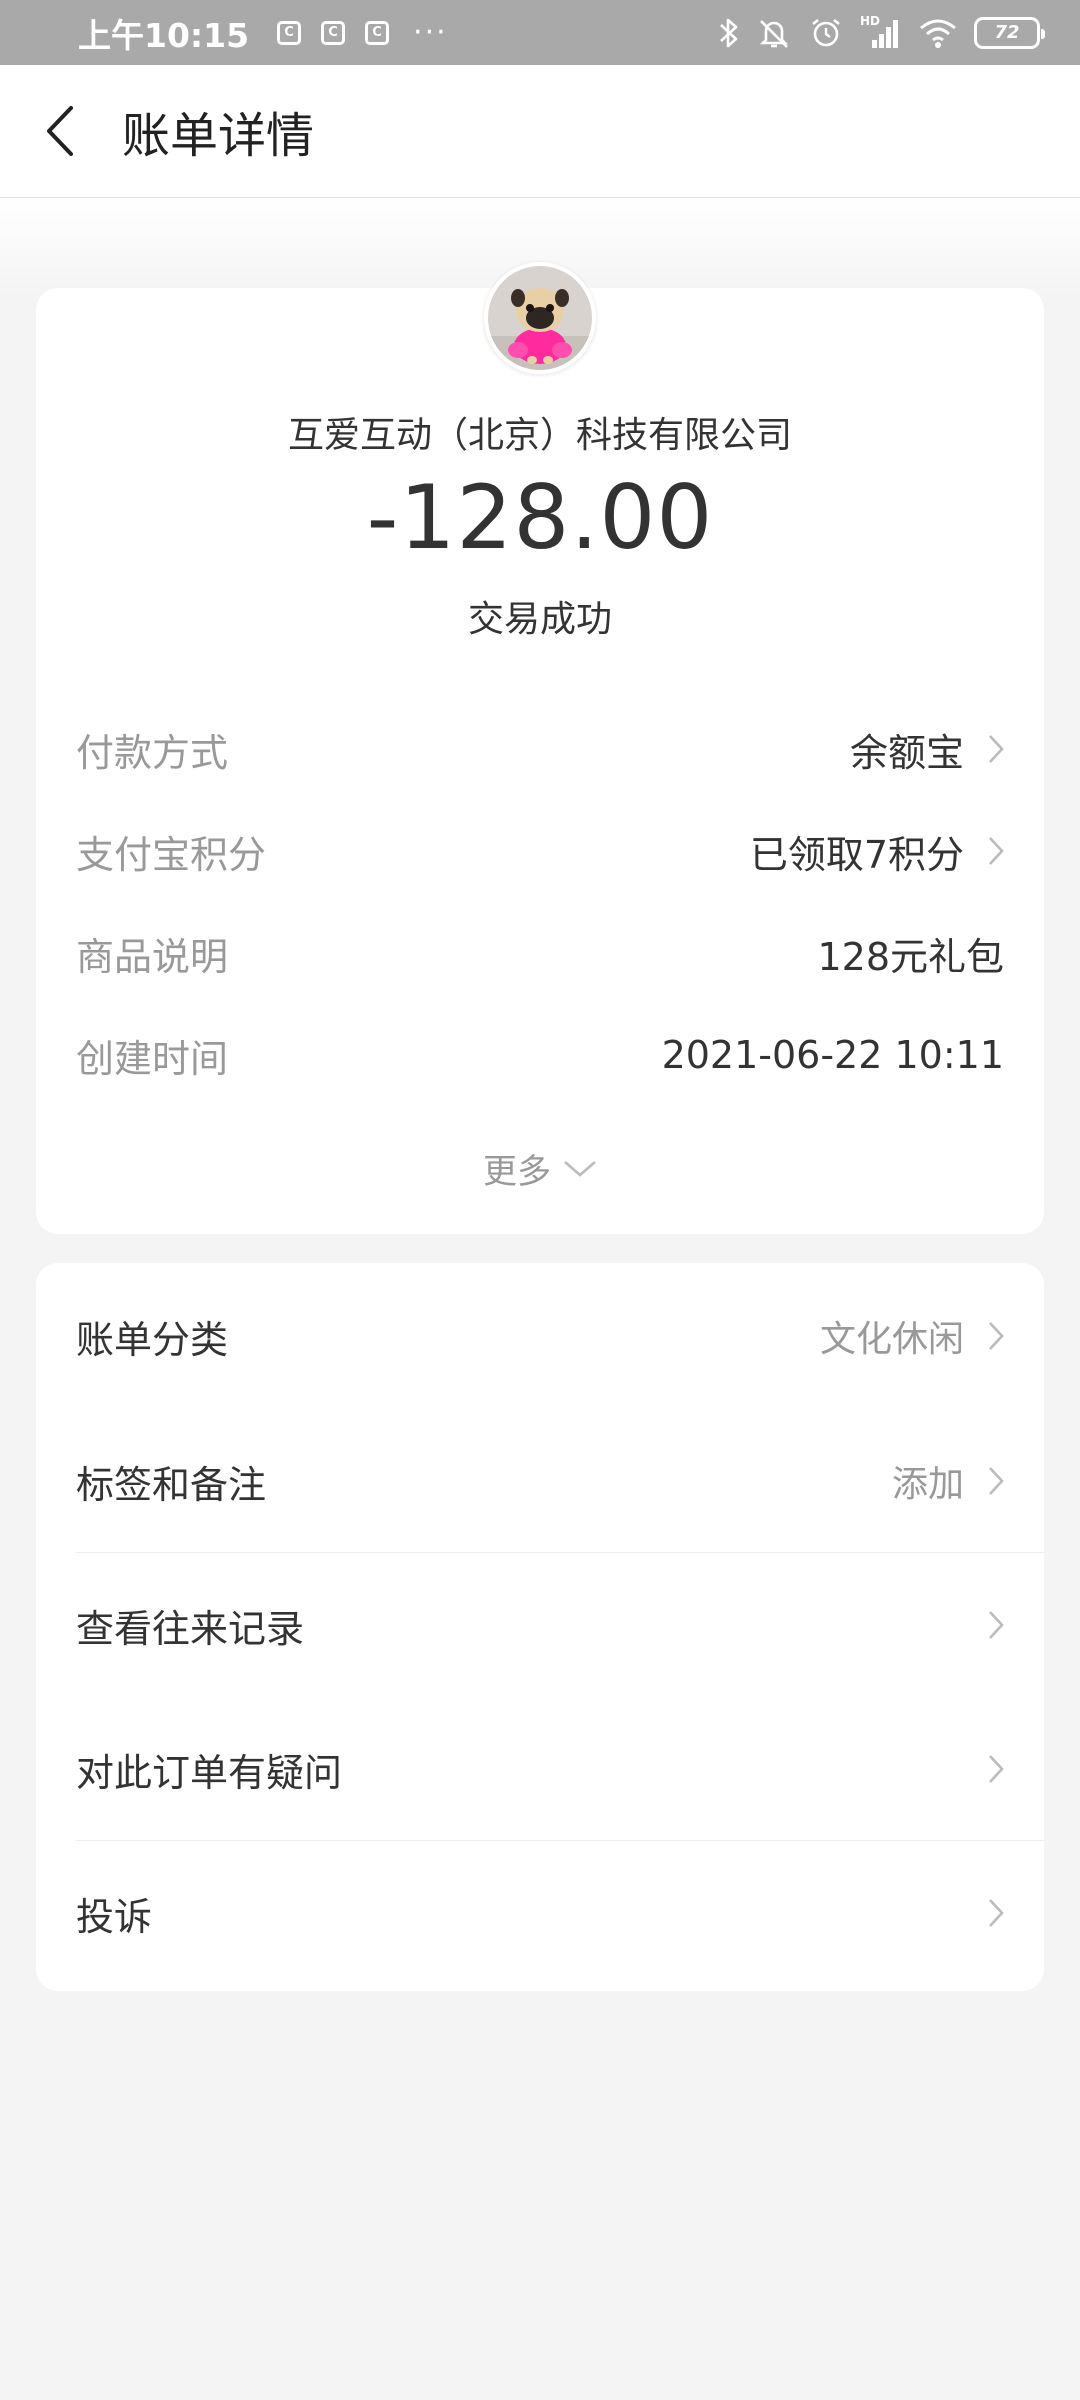 The height and width of the screenshot is (2400, 1080). What do you see at coordinates (152, 1339) in the screenshot?
I see `action-label: 账单分类` at bounding box center [152, 1339].